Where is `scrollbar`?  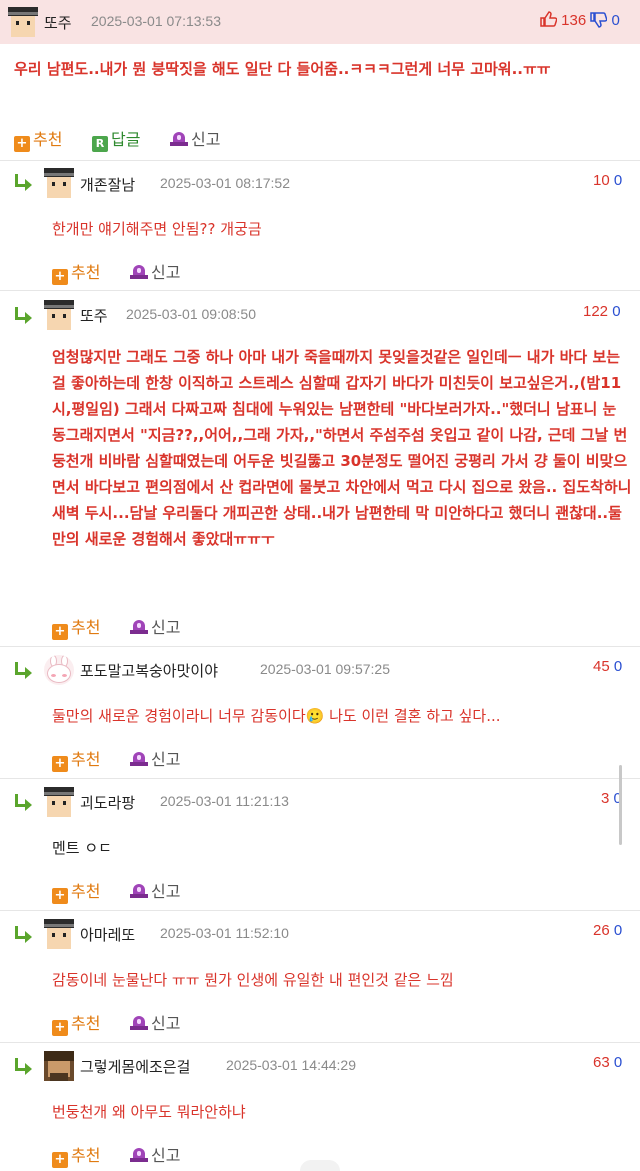 scrollbar is located at coordinates (620, 805).